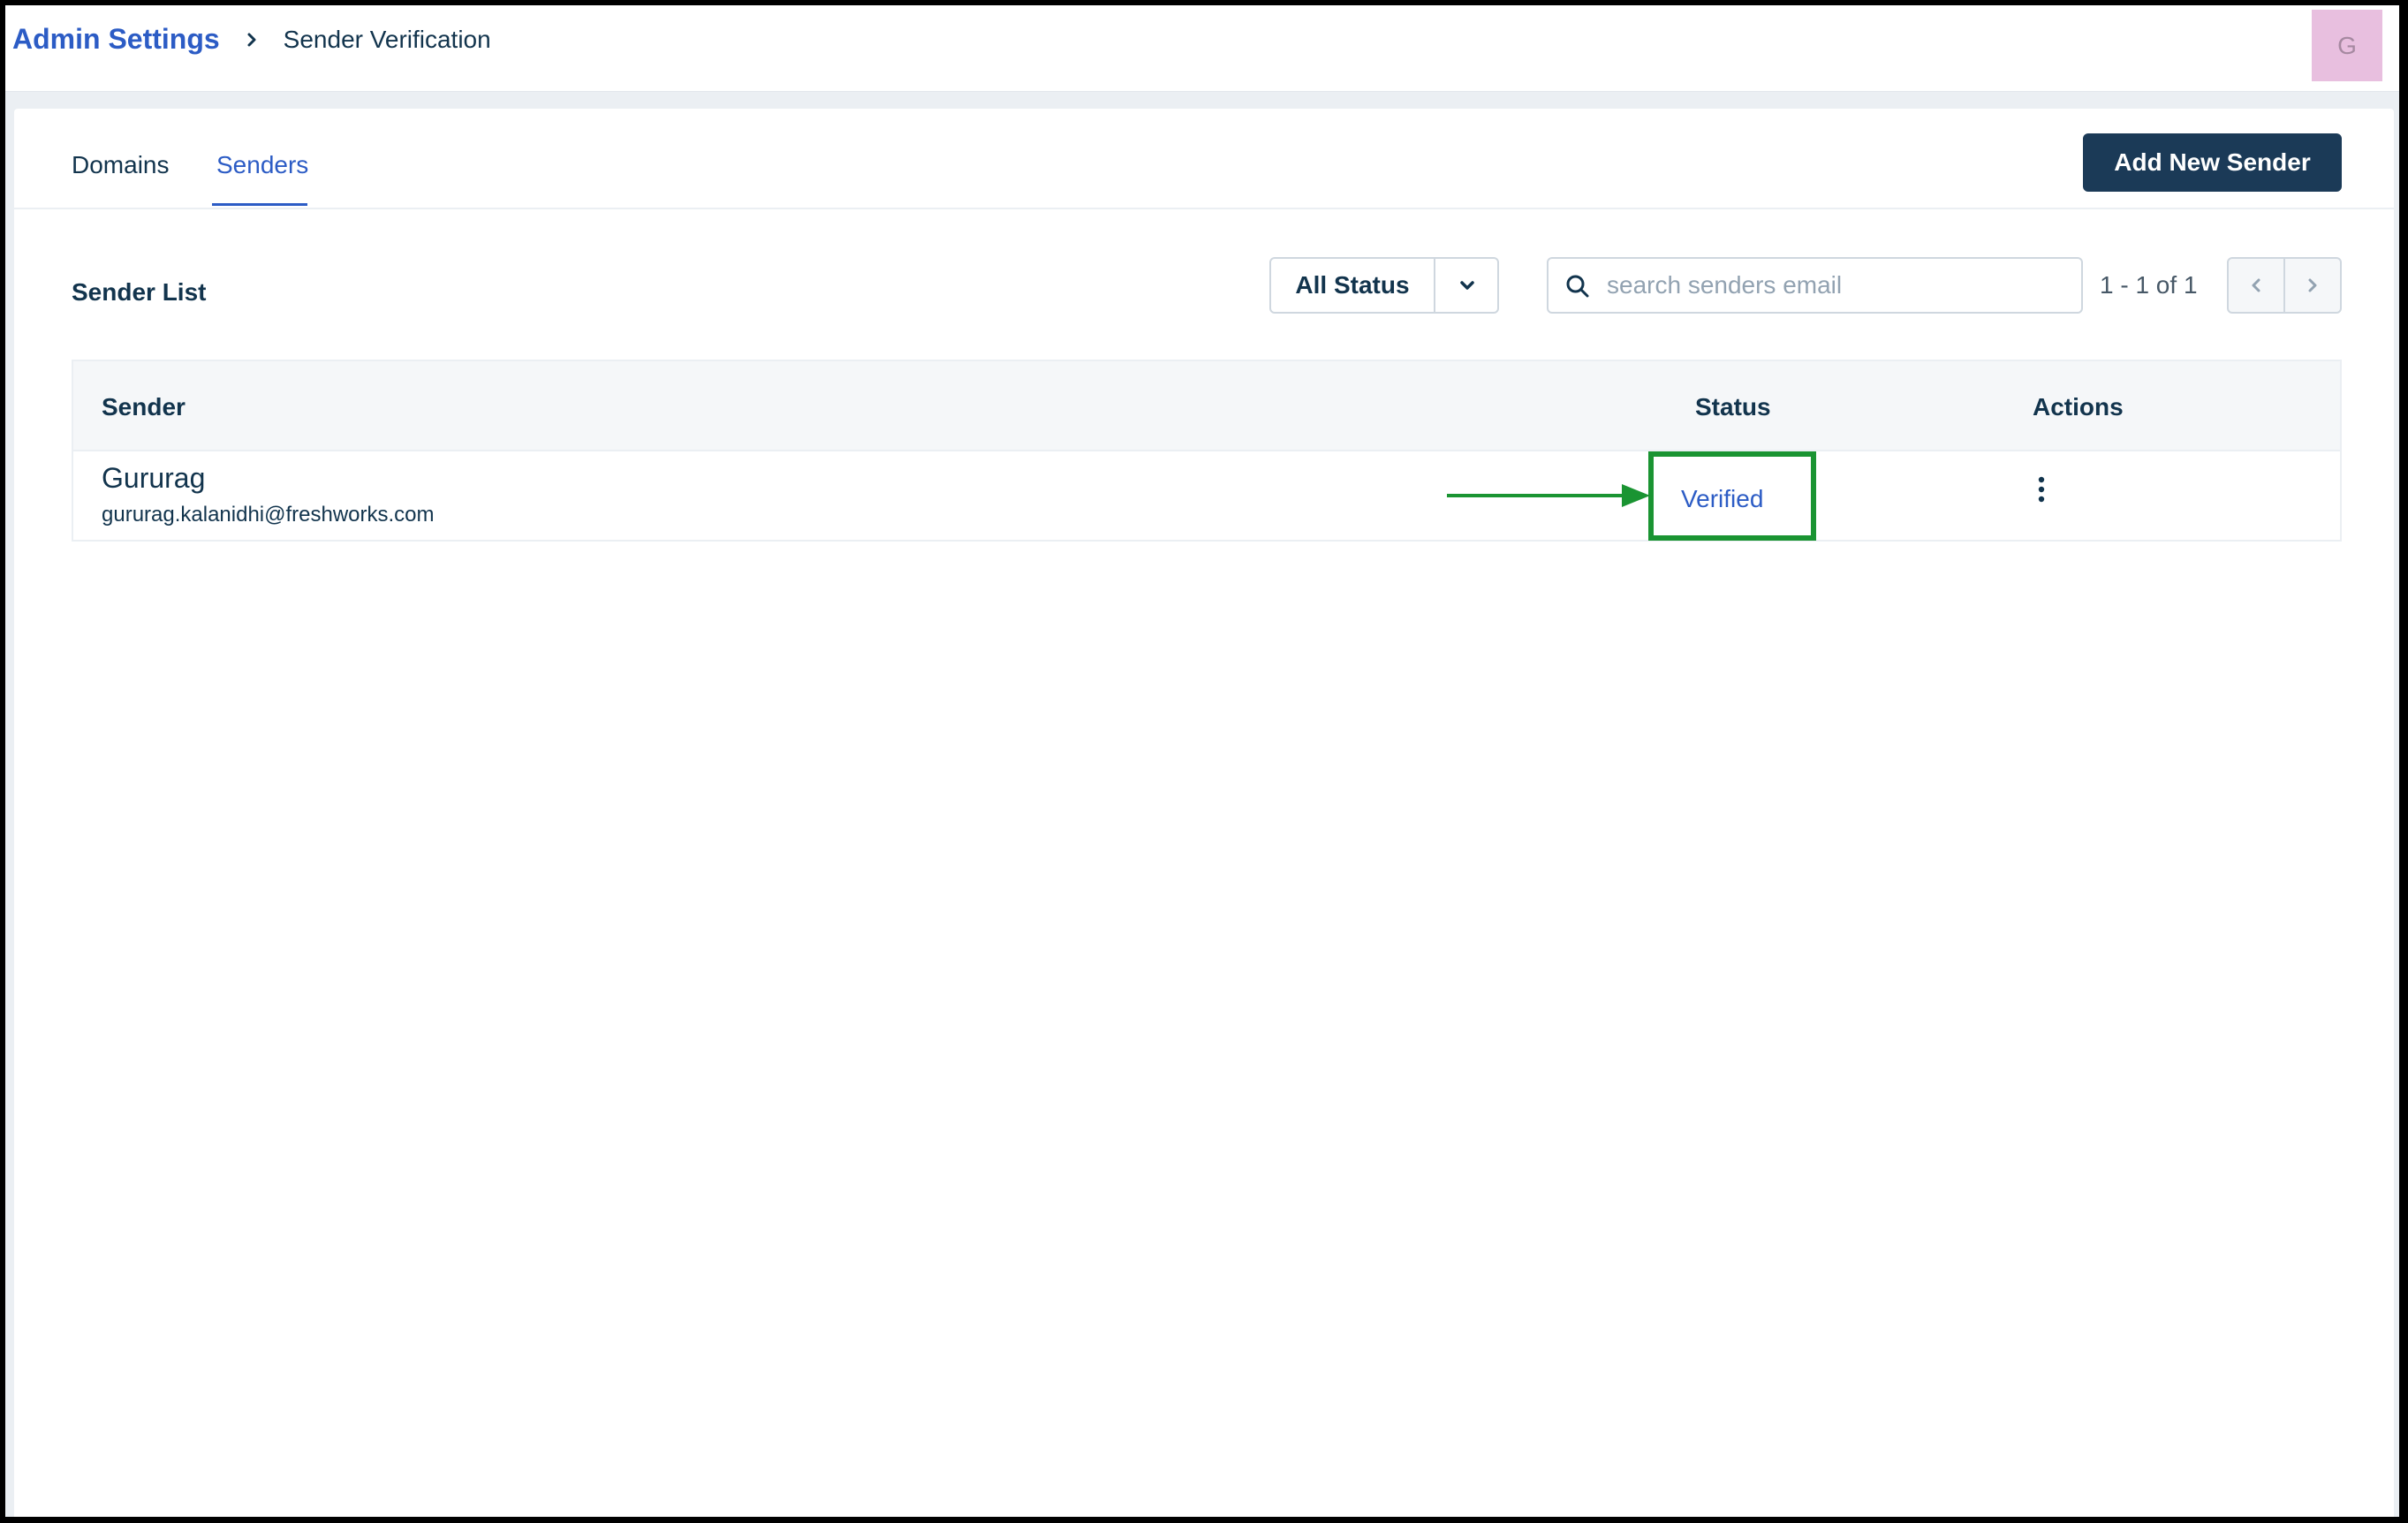 Image resolution: width=2408 pixels, height=1523 pixels. What do you see at coordinates (259, 205) in the screenshot?
I see `active-tab-indicator` at bounding box center [259, 205].